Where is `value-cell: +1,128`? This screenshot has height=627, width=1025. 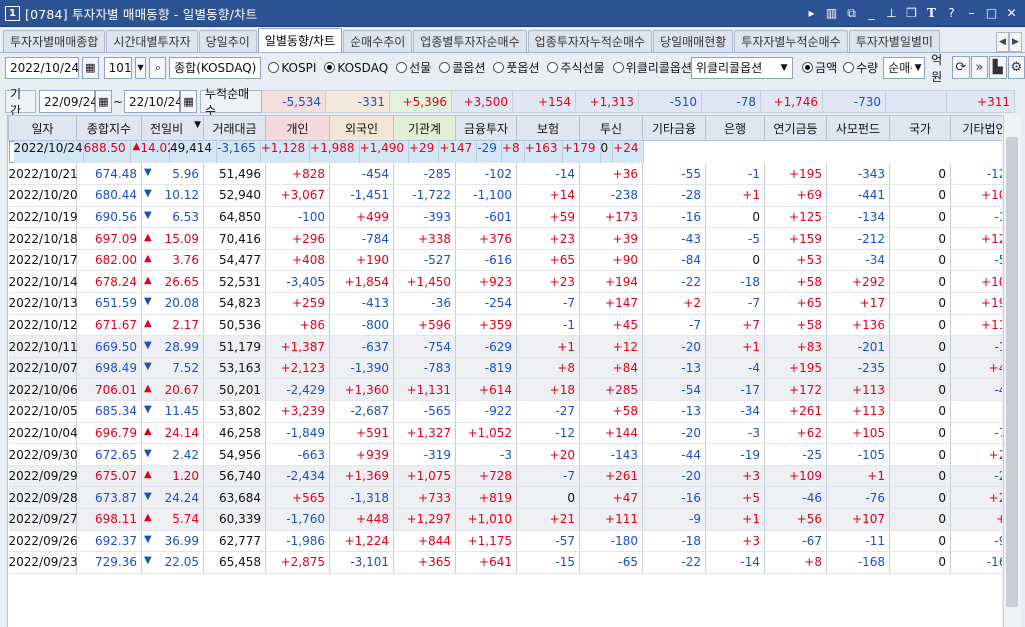
value-cell: +1,128 is located at coordinates (285, 152).